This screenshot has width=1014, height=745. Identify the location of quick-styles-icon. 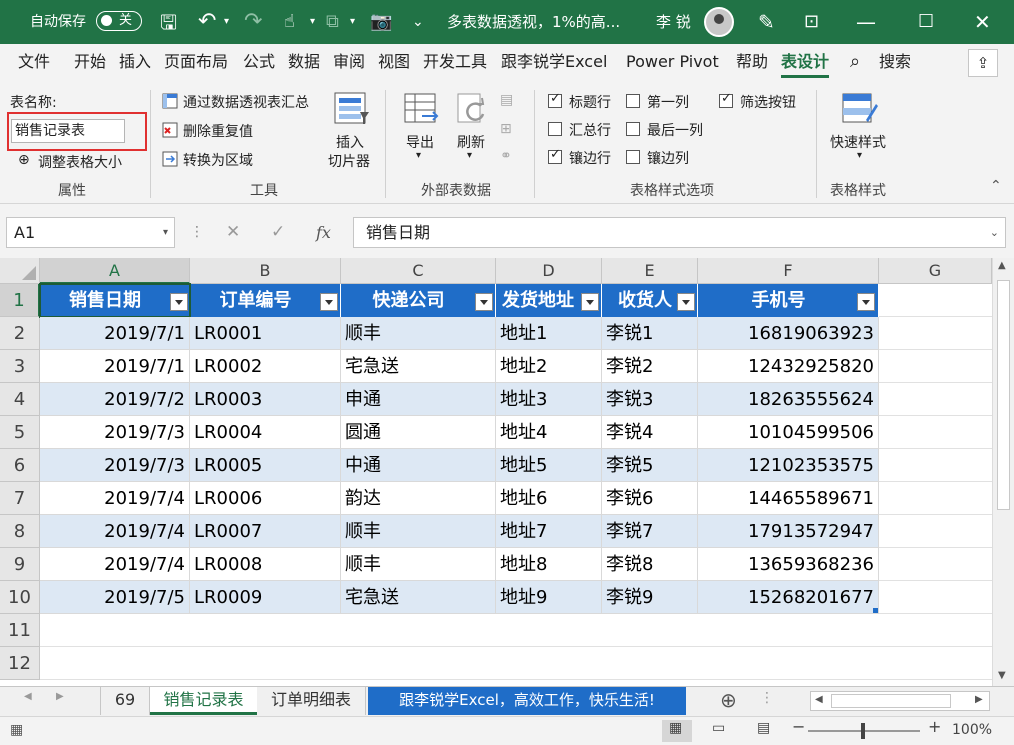
(860, 109).